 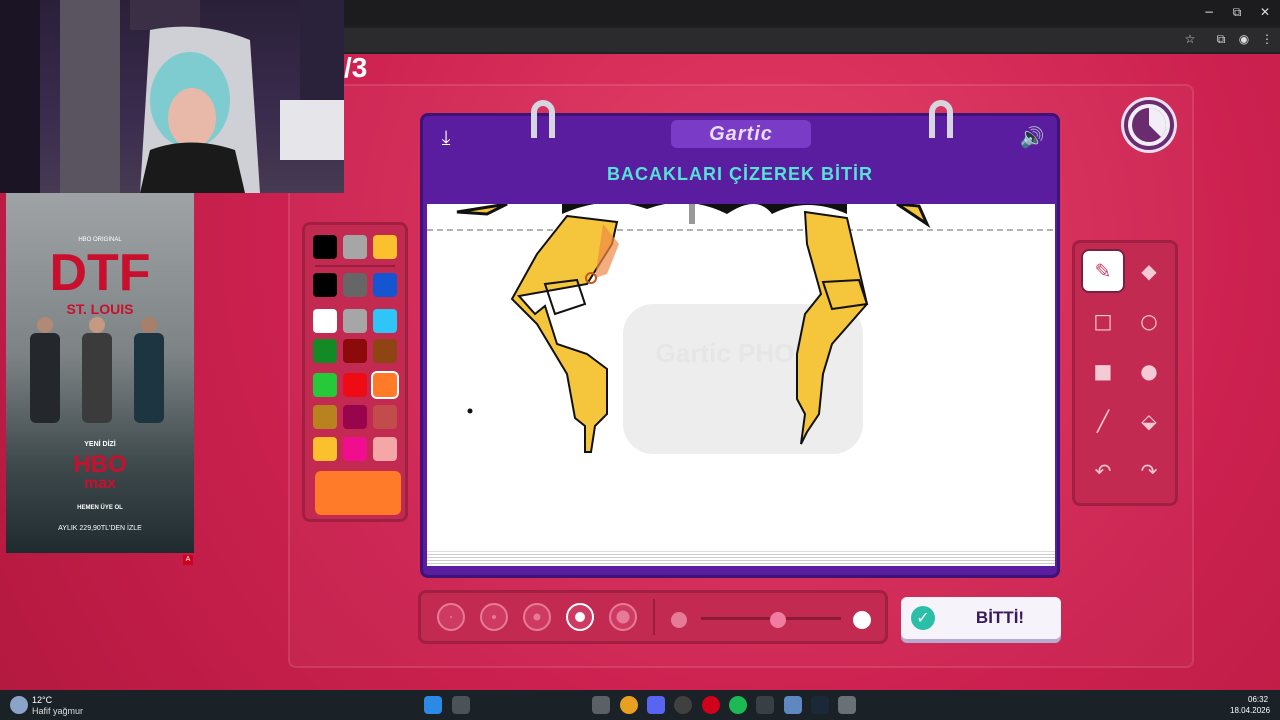 What do you see at coordinates (100, 483) in the screenshot?
I see `ad-brand: max` at bounding box center [100, 483].